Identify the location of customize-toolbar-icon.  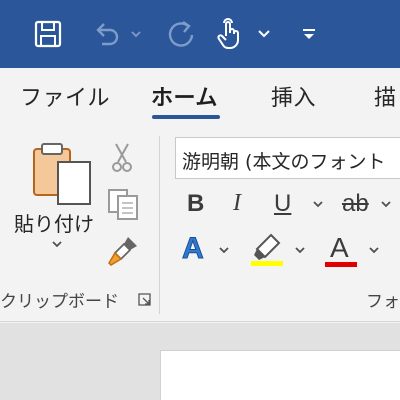
(309, 34).